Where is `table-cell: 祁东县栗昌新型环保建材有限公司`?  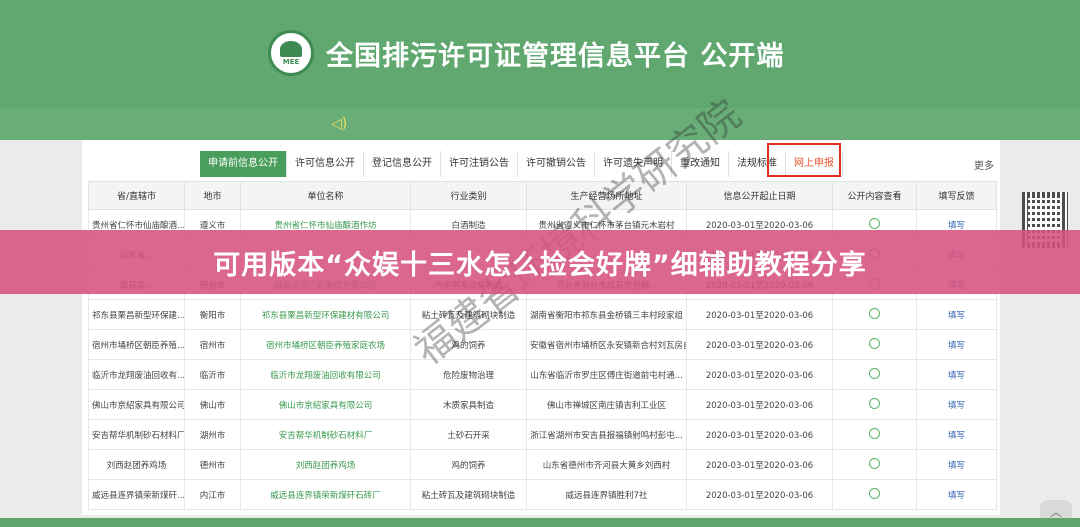
table-cell: 祁东县栗昌新型环保建材有限公司 is located at coordinates (325, 314).